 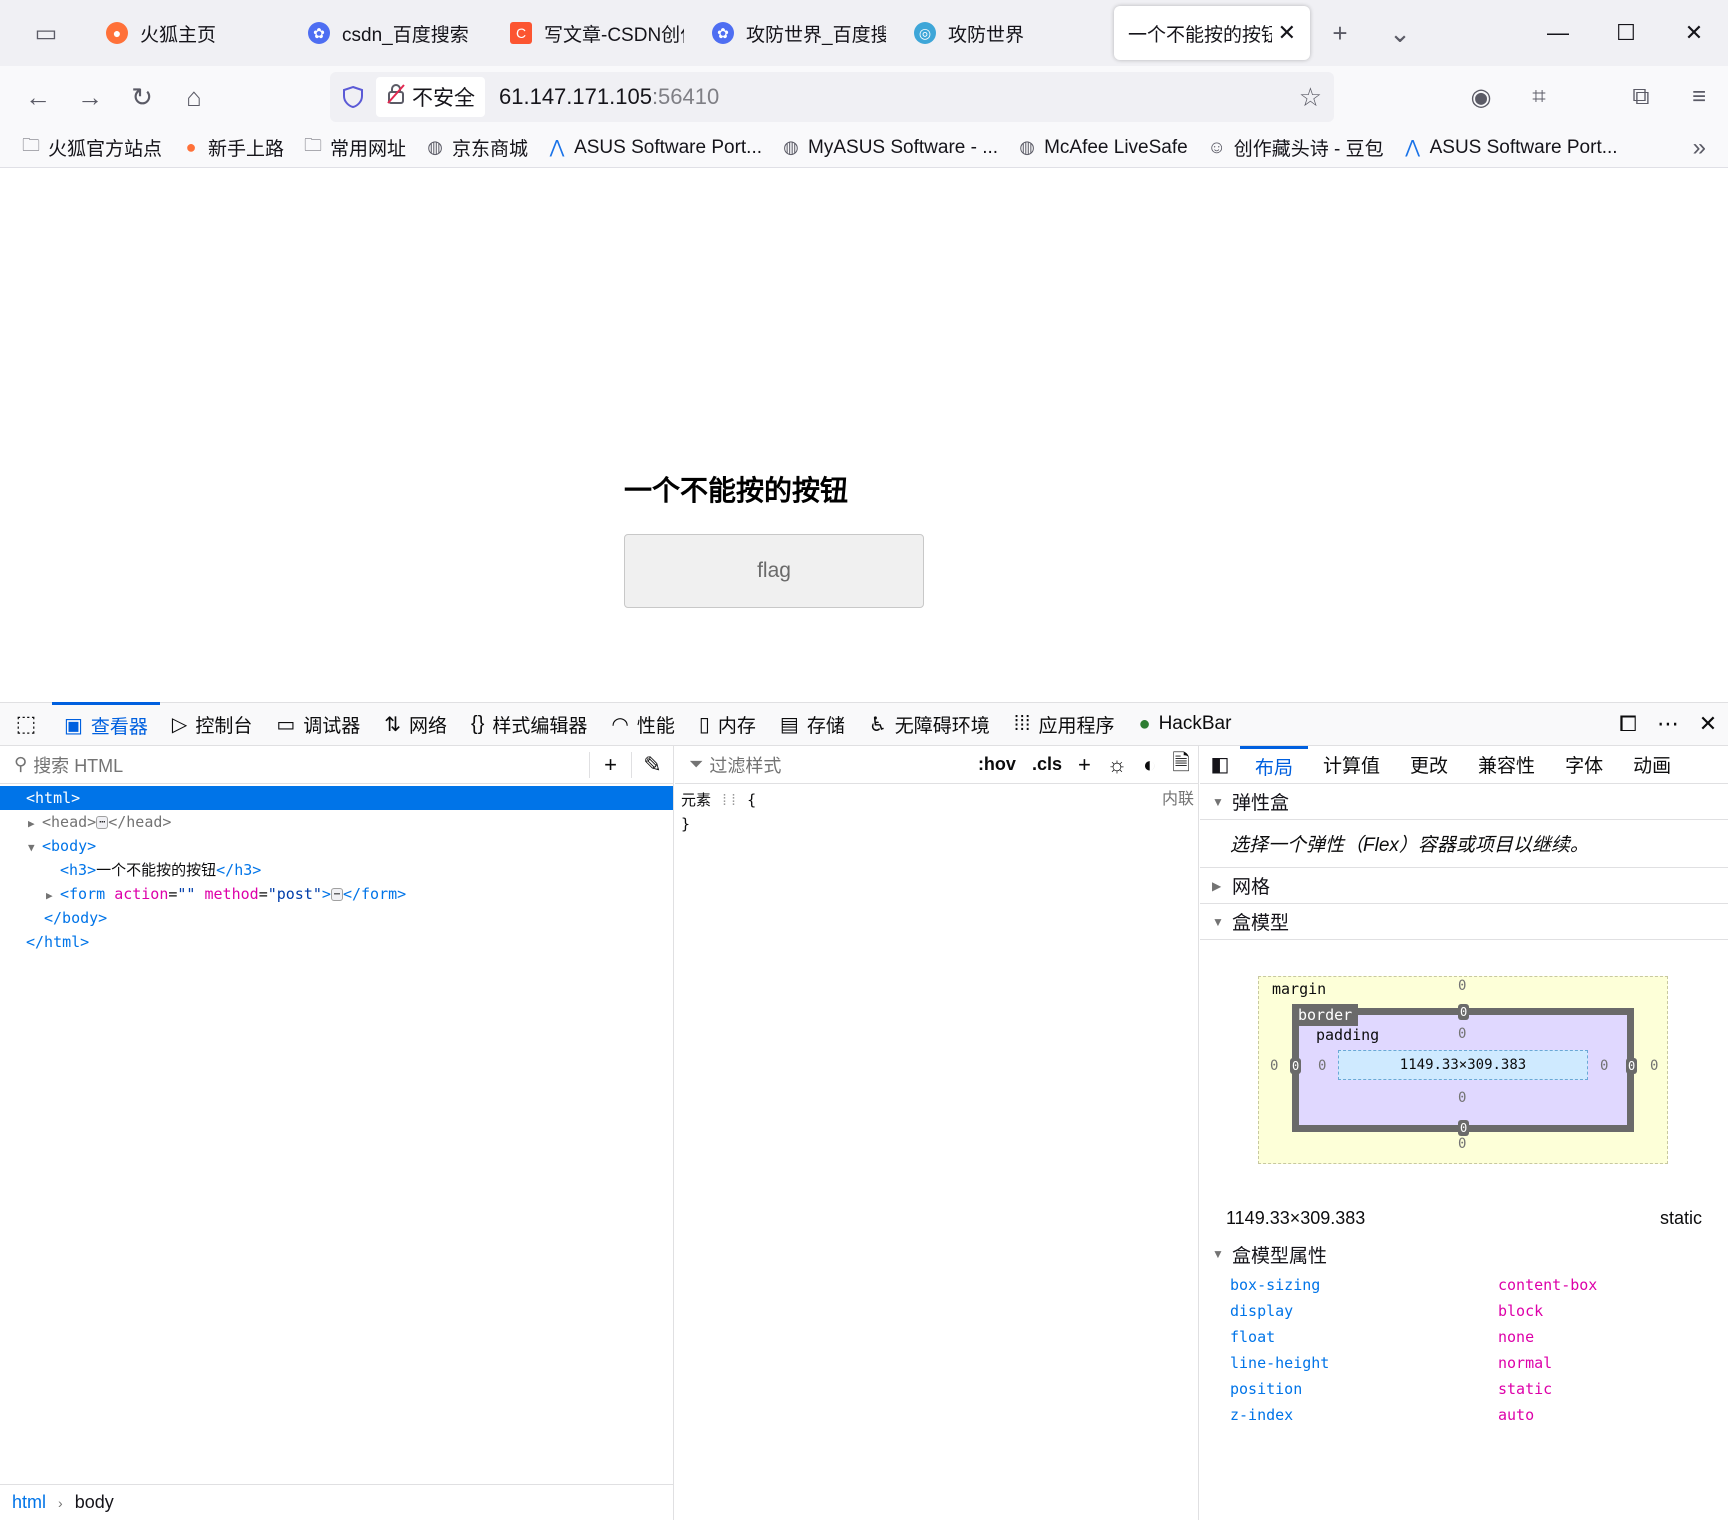 What do you see at coordinates (1699, 97) in the screenshot?
I see `menu-icon: ≡` at bounding box center [1699, 97].